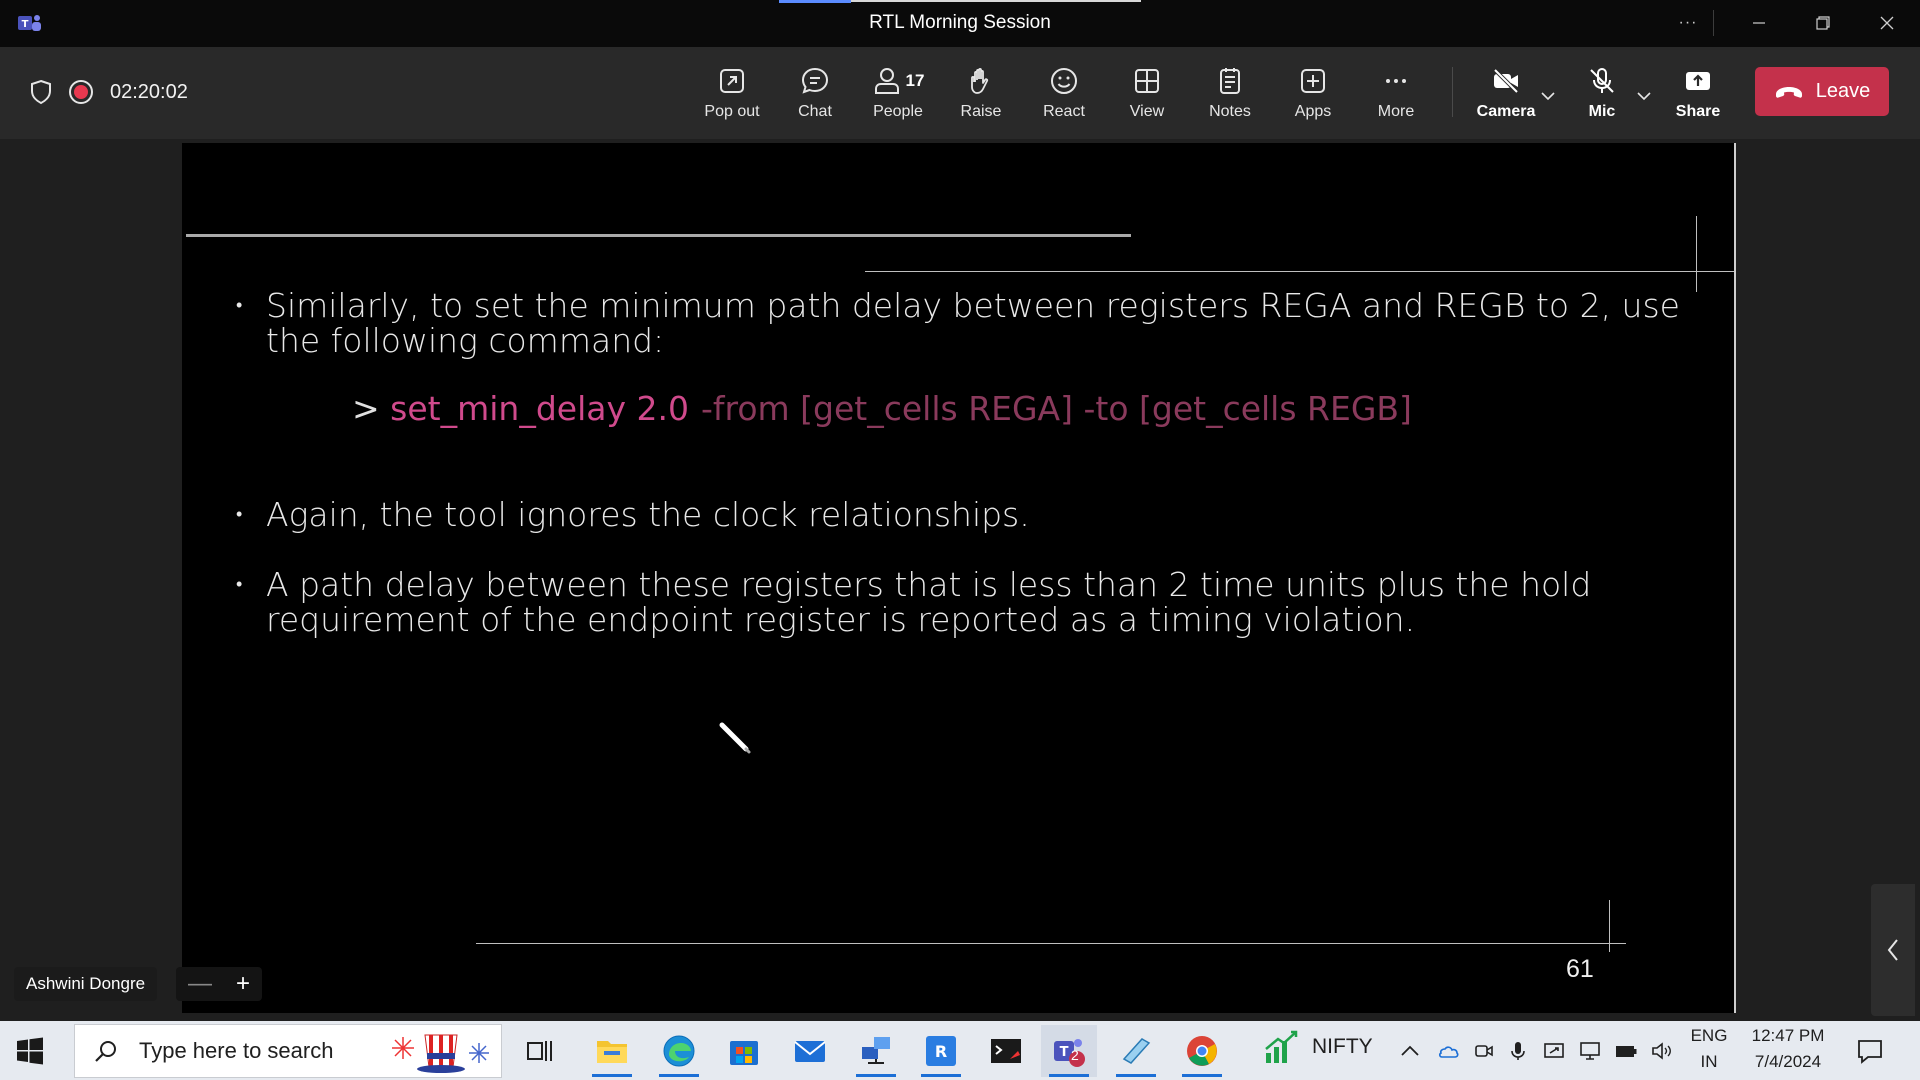 This screenshot has height=1080, width=1920. I want to click on stock-chart-icon, so click(1281, 1046).